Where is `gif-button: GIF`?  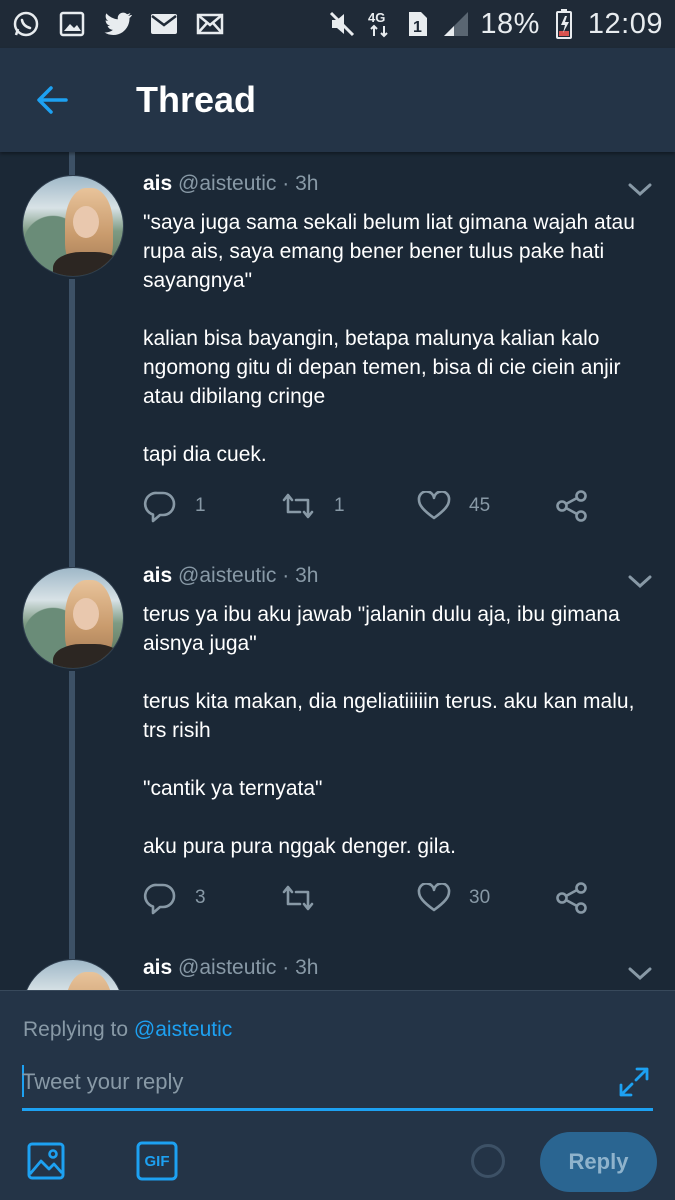 gif-button: GIF is located at coordinates (157, 1161).